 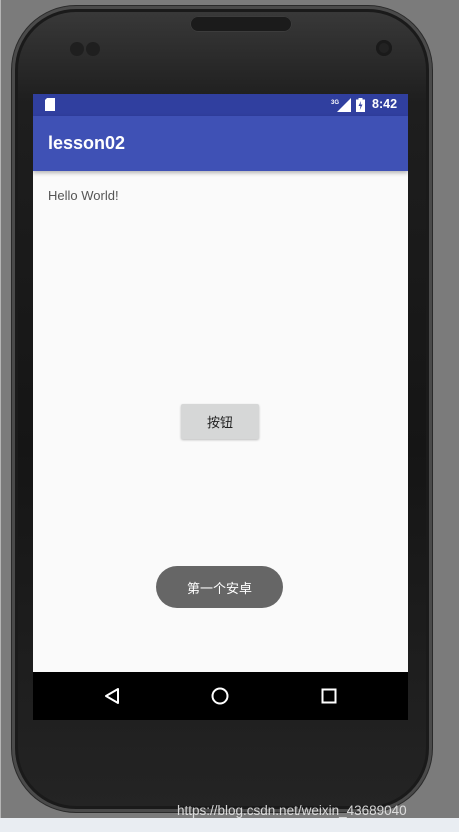 I want to click on status-bar: 3G 8:42, so click(x=220, y=105).